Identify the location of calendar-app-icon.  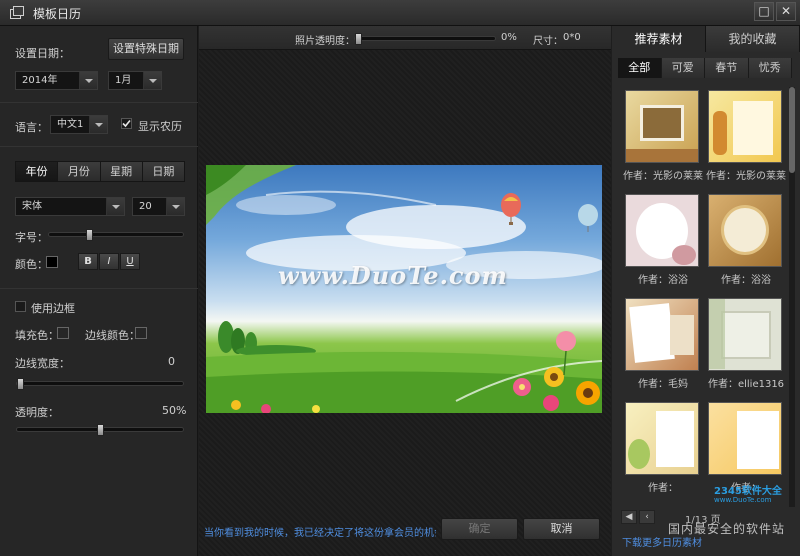
(17, 12).